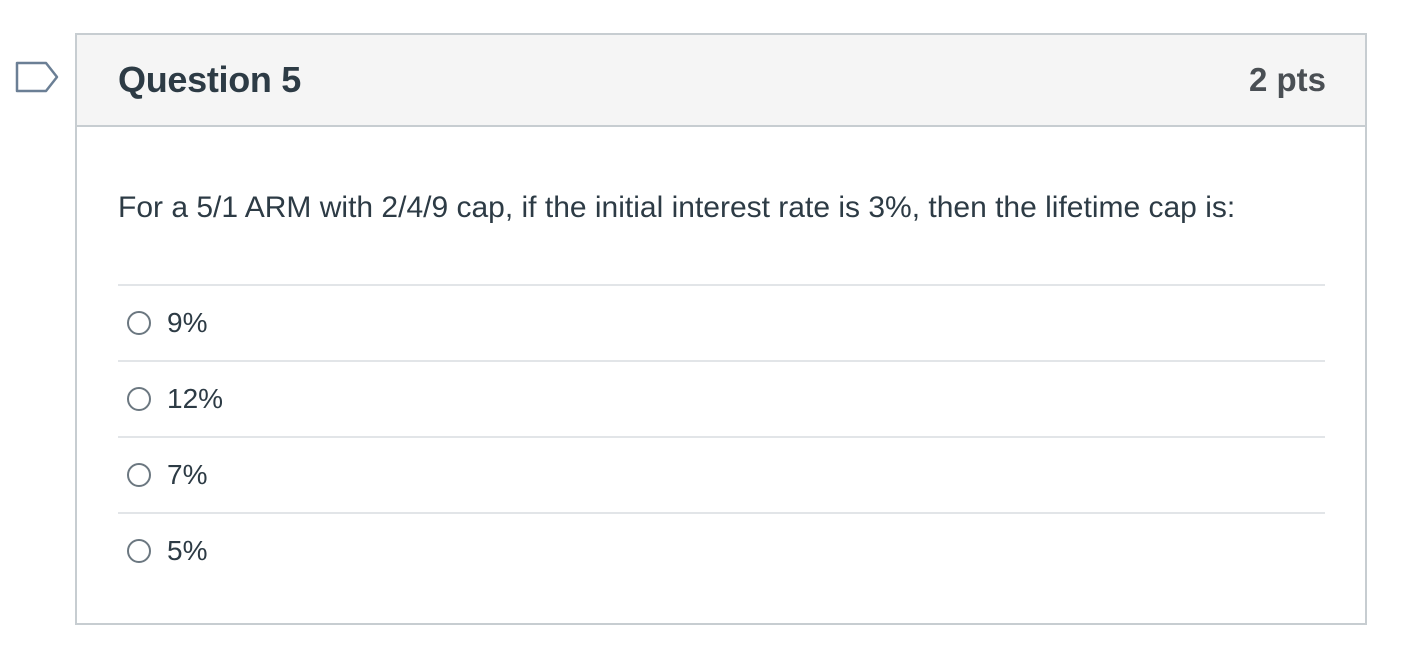  I want to click on question-title: Question 5, so click(210, 79).